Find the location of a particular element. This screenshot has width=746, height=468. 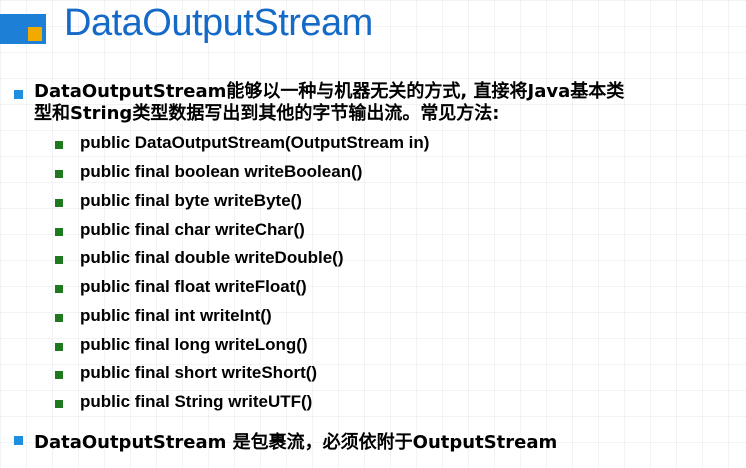

method-item: public final byte writeByte() is located at coordinates (191, 200).